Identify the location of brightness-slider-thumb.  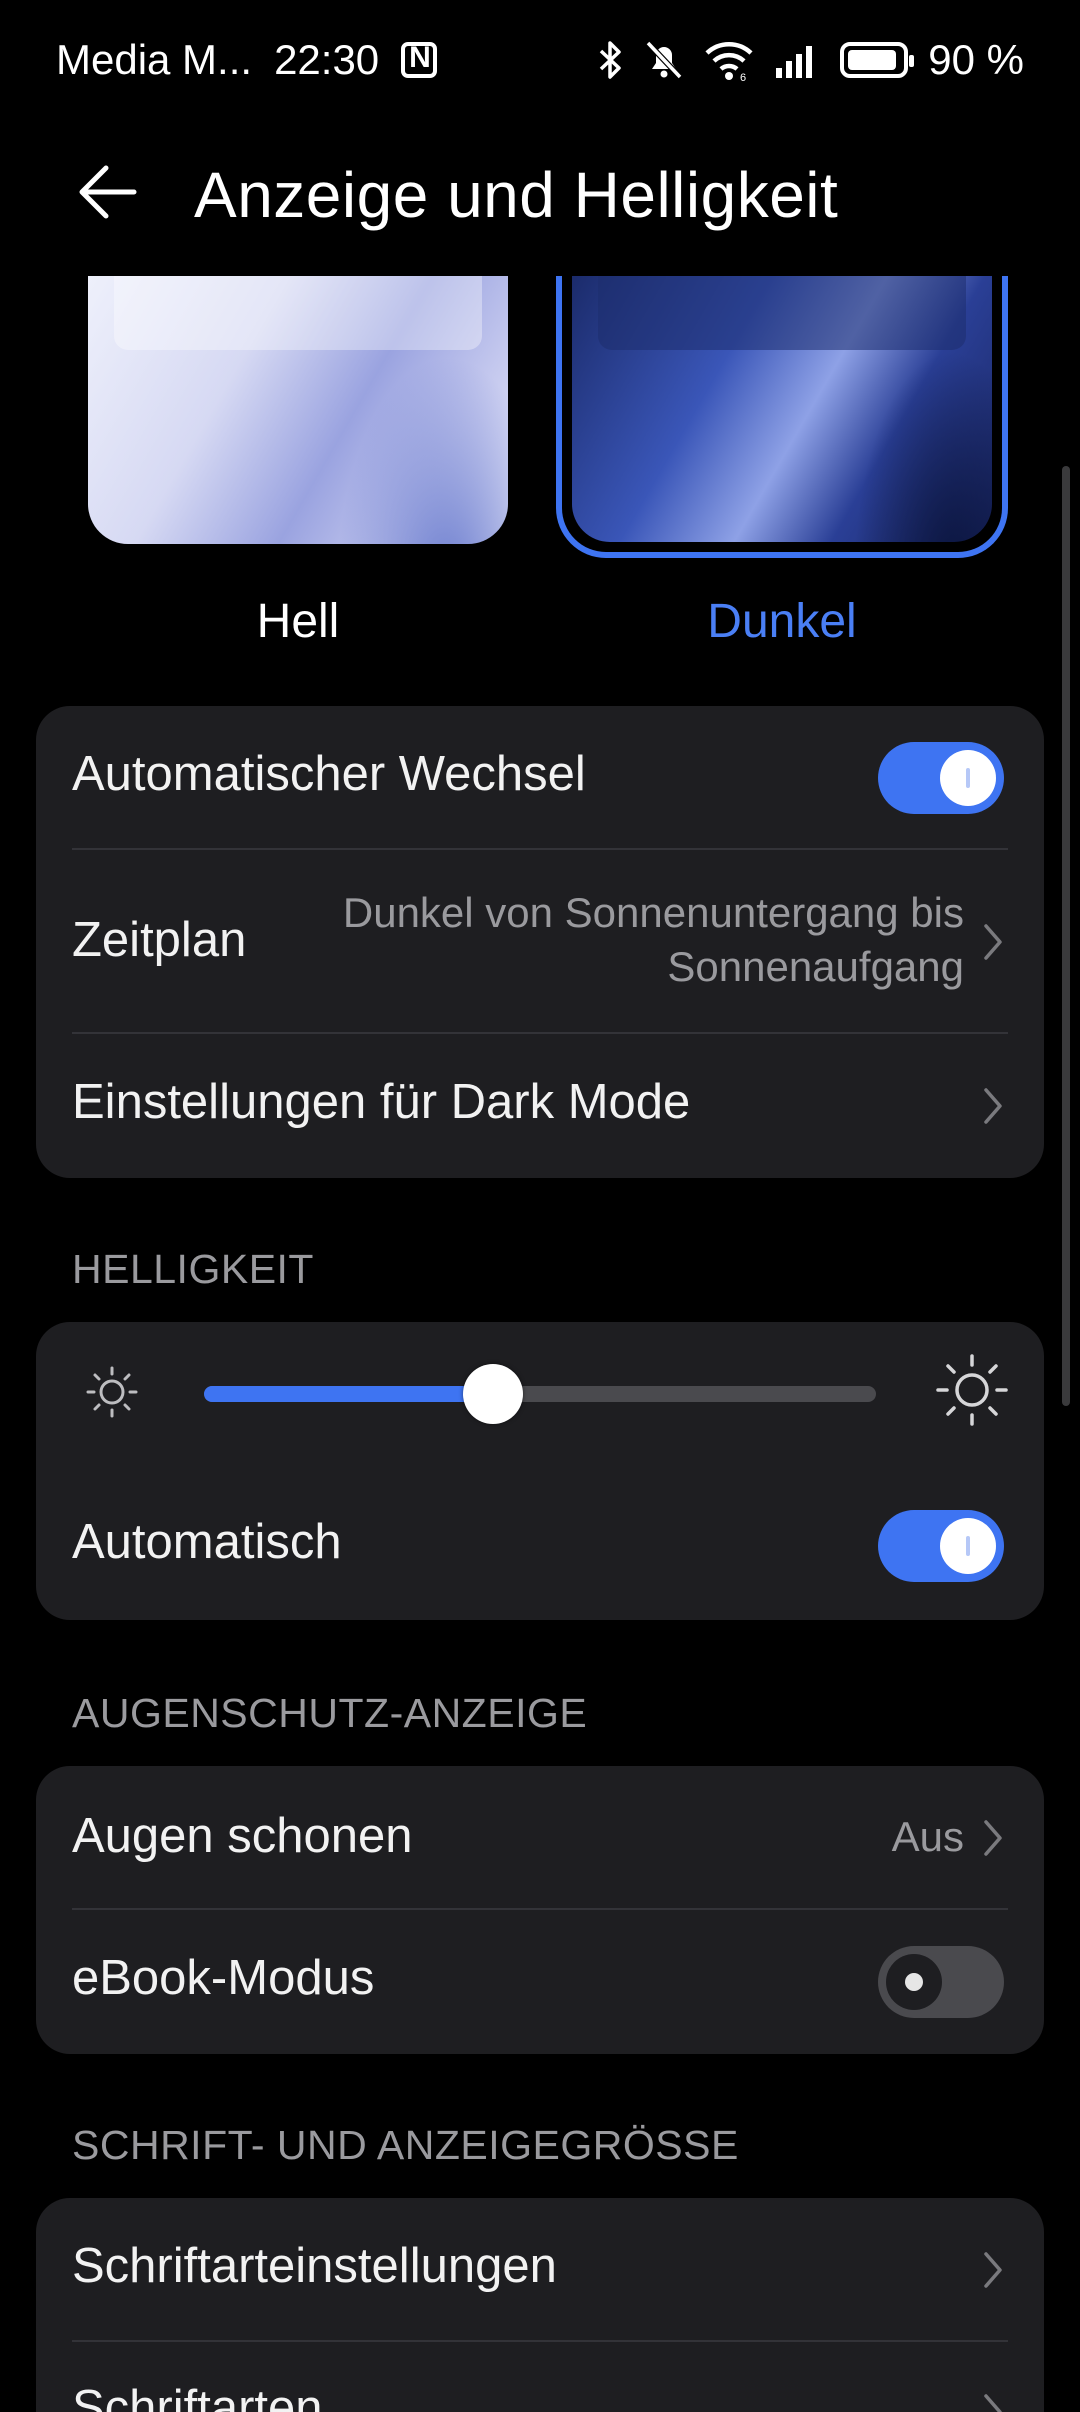
(492, 1394).